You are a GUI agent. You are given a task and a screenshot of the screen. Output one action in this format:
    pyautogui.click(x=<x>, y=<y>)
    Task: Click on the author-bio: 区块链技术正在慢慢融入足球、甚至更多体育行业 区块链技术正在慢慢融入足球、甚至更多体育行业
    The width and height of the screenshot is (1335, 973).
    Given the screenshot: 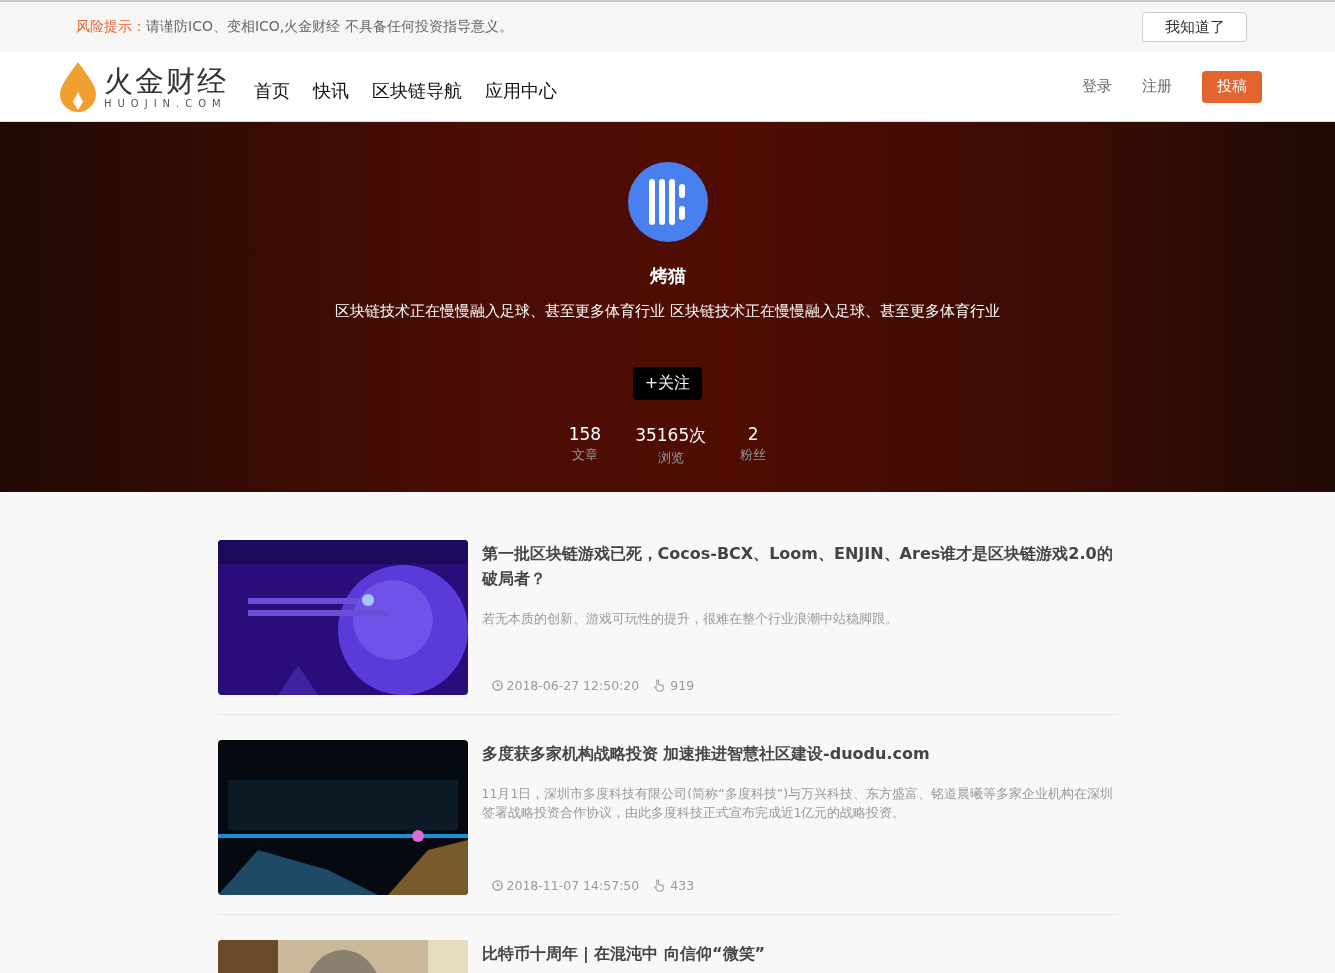 What is the action you would take?
    pyautogui.click(x=667, y=311)
    